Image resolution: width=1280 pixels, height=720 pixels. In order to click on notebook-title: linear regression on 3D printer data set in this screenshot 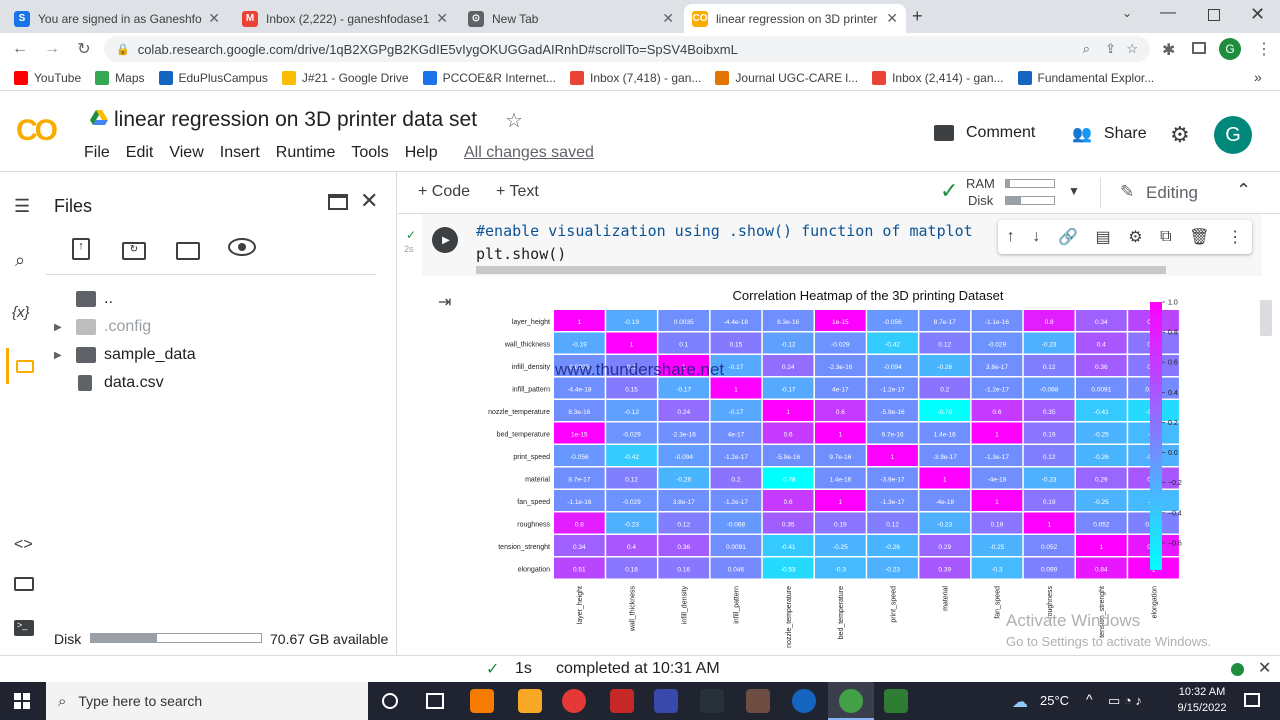, I will do `click(295, 120)`.